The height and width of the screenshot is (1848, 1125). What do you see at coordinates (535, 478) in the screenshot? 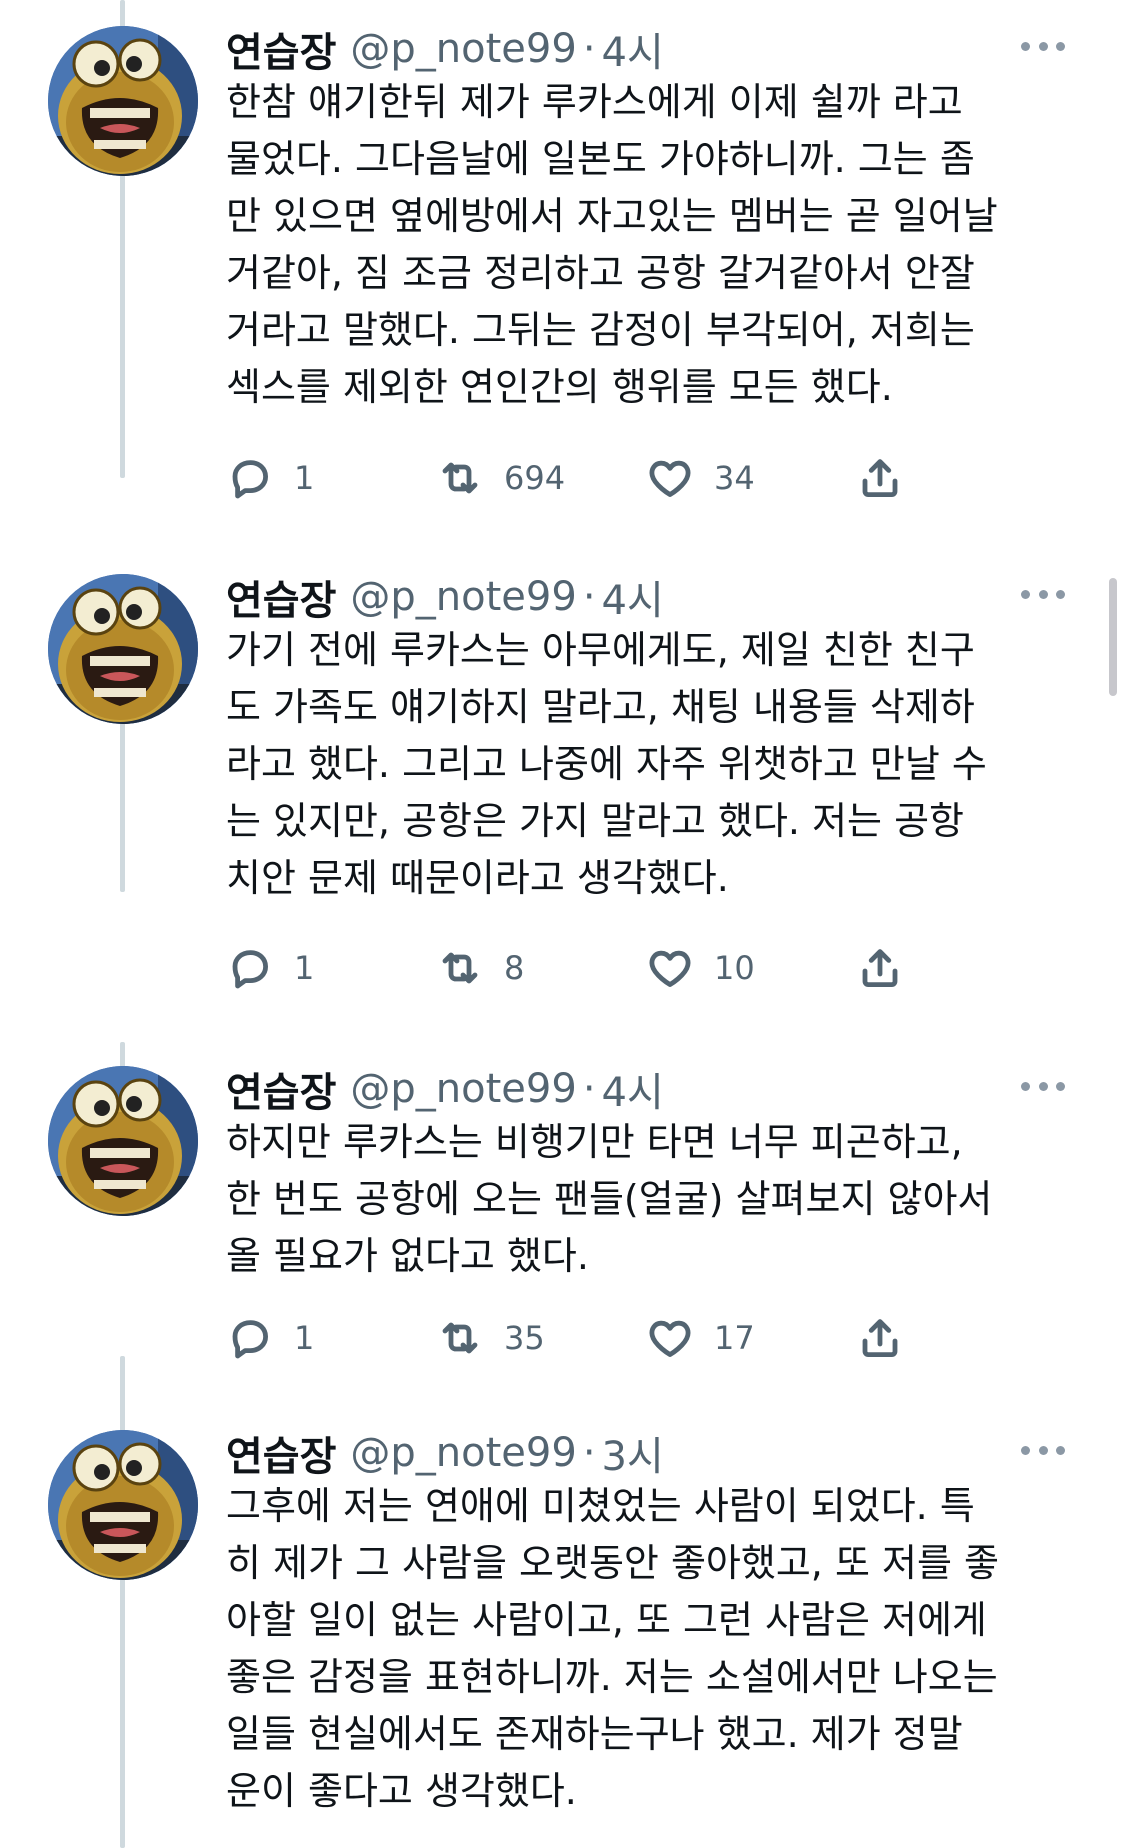
I see `retweet-count: 694` at bounding box center [535, 478].